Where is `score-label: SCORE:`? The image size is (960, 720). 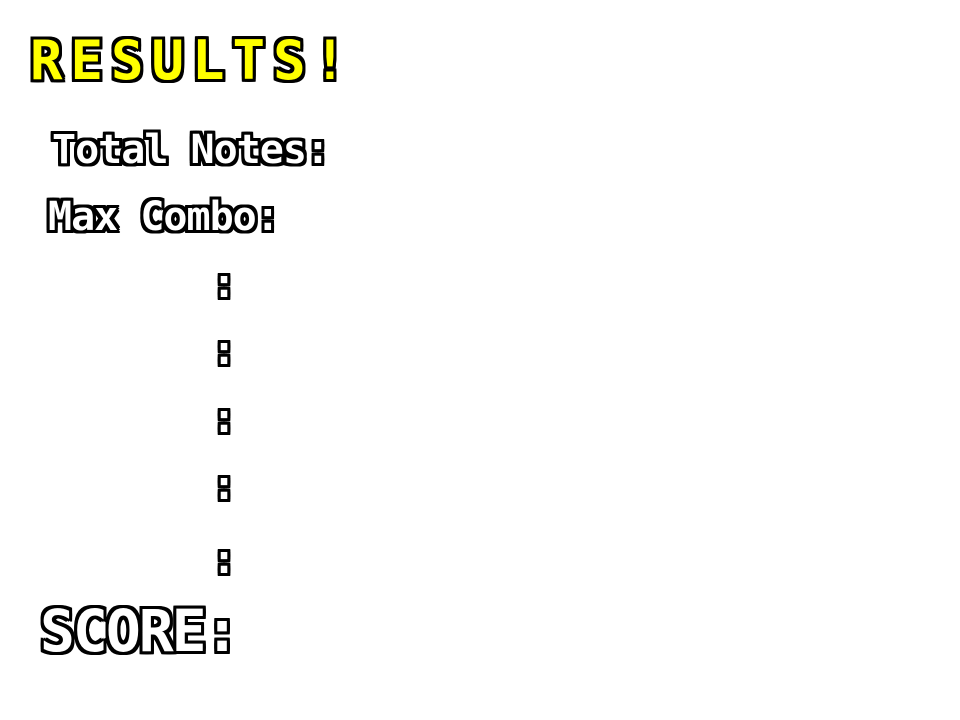
score-label: SCORE: is located at coordinates (140, 631).